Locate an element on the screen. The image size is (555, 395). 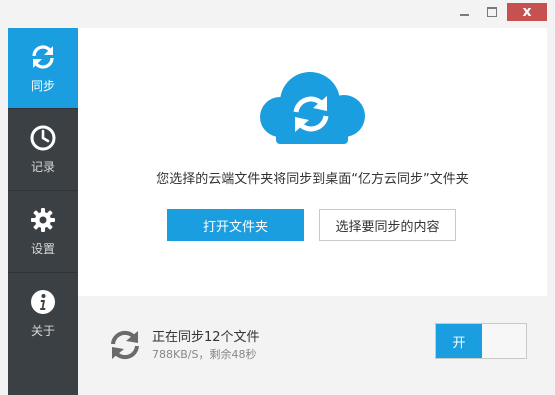
toggle-on-label: 开 is located at coordinates (459, 341).